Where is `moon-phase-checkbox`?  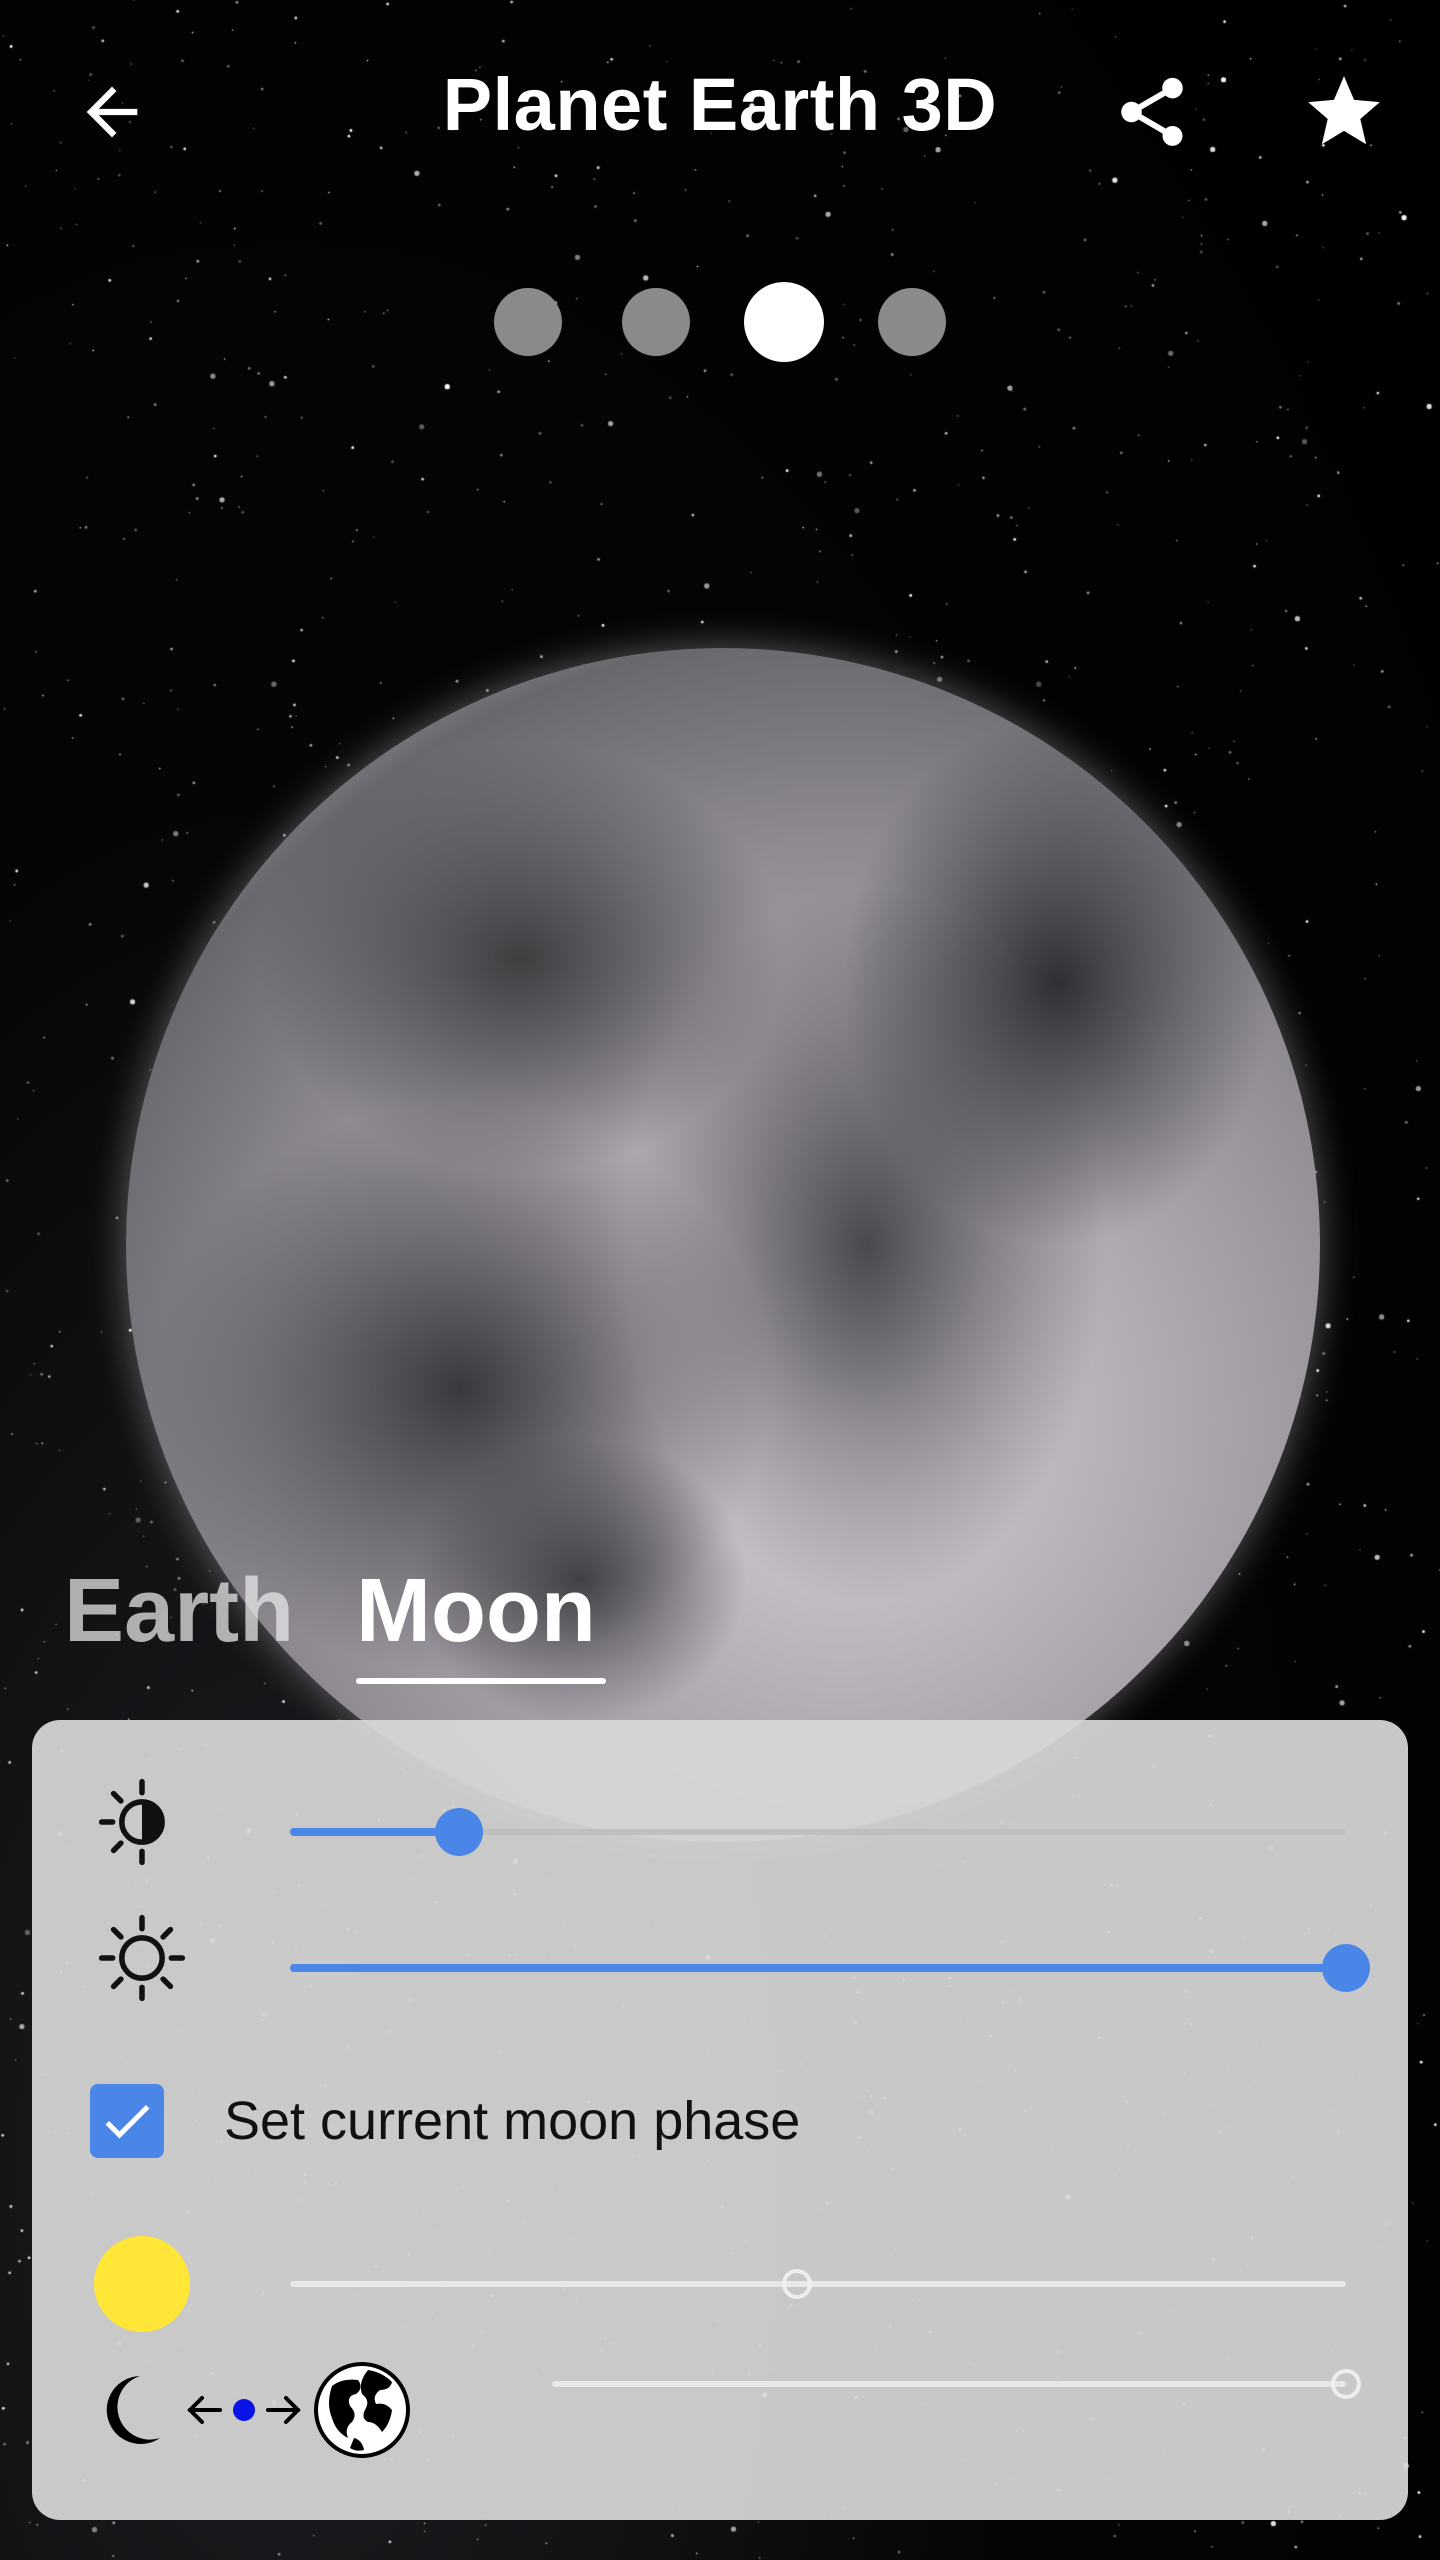
moon-phase-checkbox is located at coordinates (127, 2121).